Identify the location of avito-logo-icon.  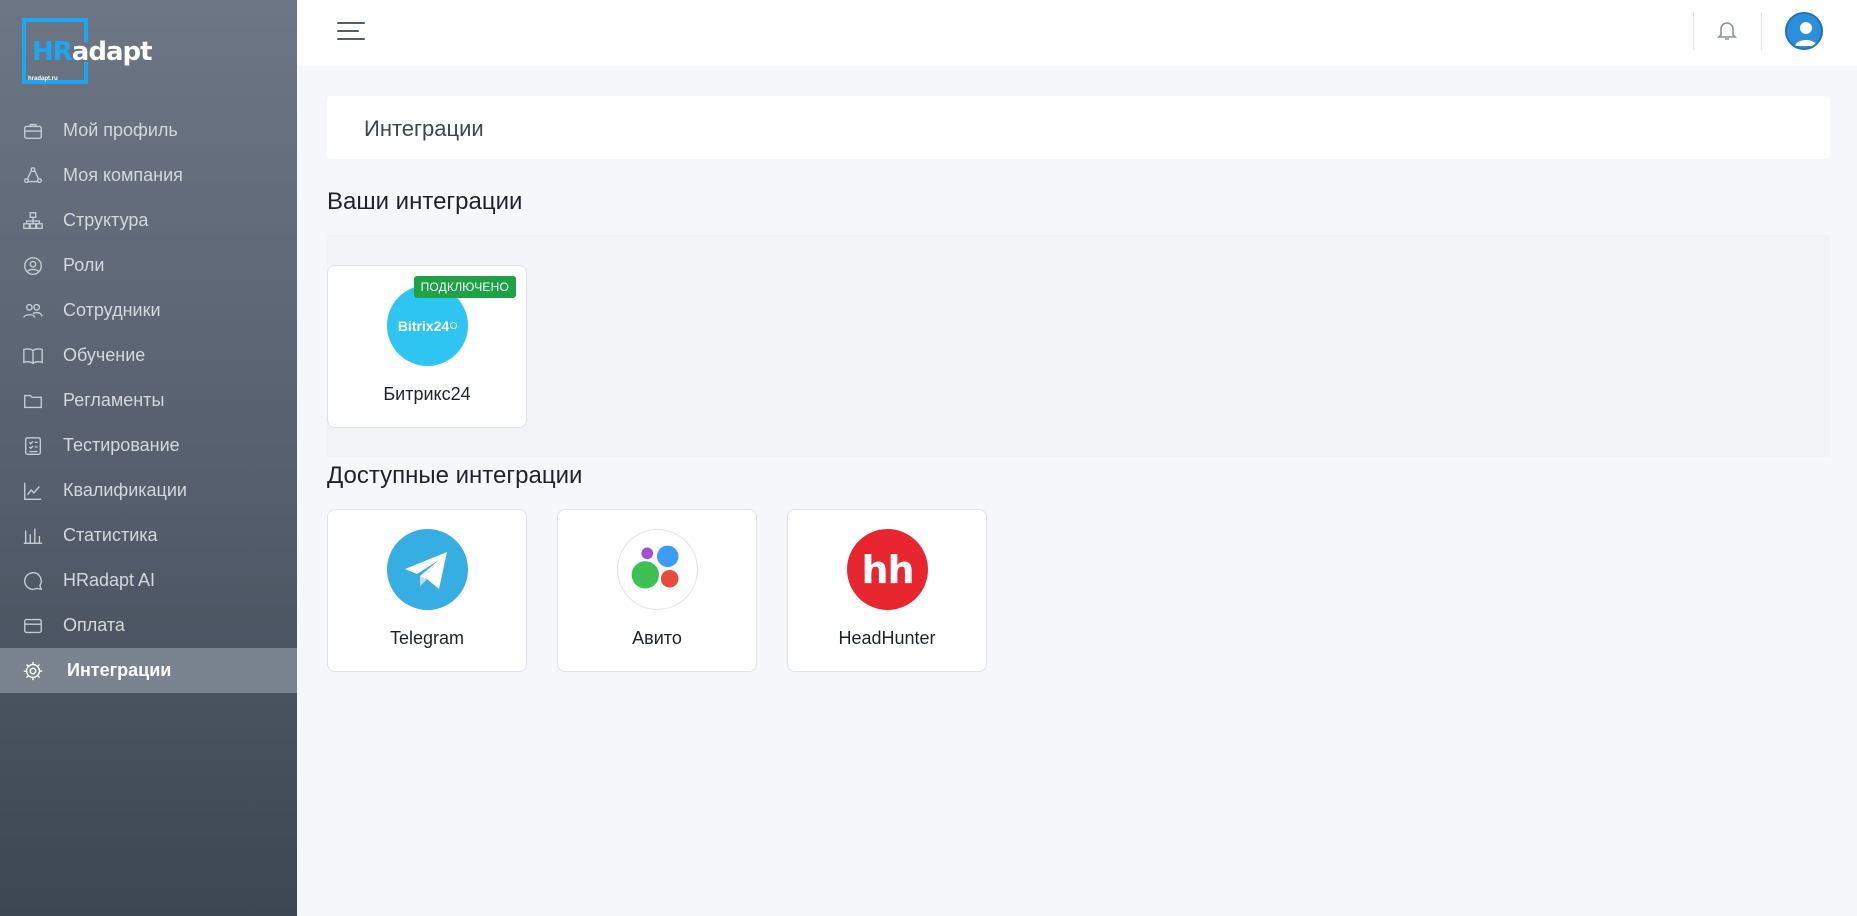
(657, 569).